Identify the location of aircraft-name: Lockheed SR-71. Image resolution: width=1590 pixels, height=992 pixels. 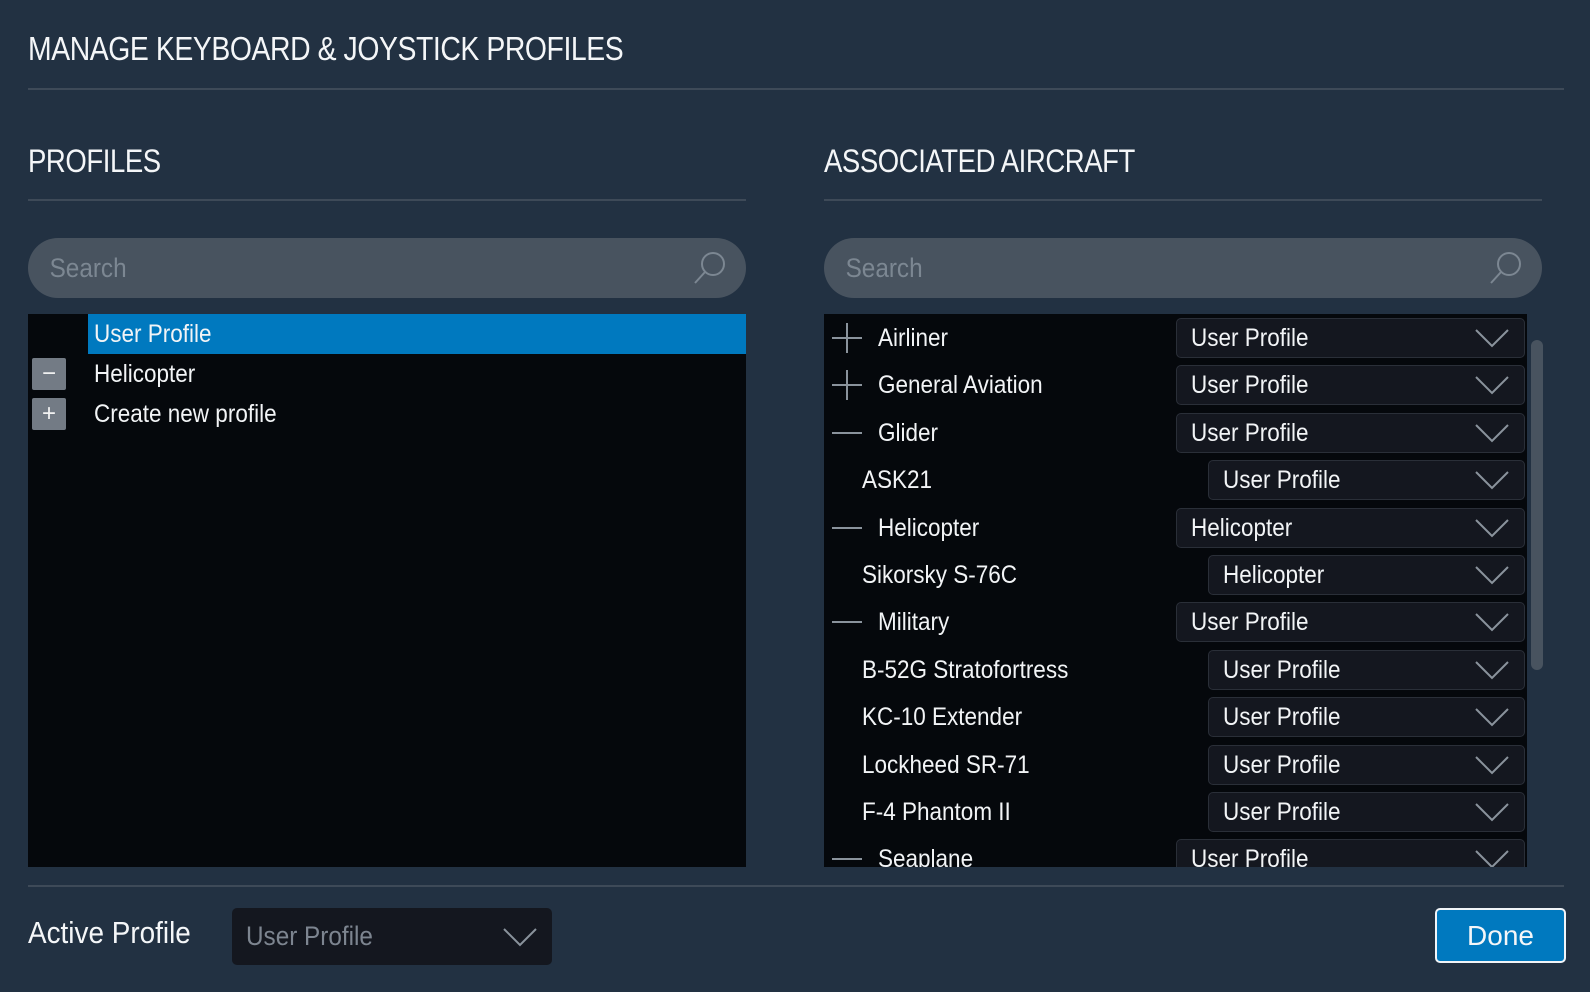
(946, 764).